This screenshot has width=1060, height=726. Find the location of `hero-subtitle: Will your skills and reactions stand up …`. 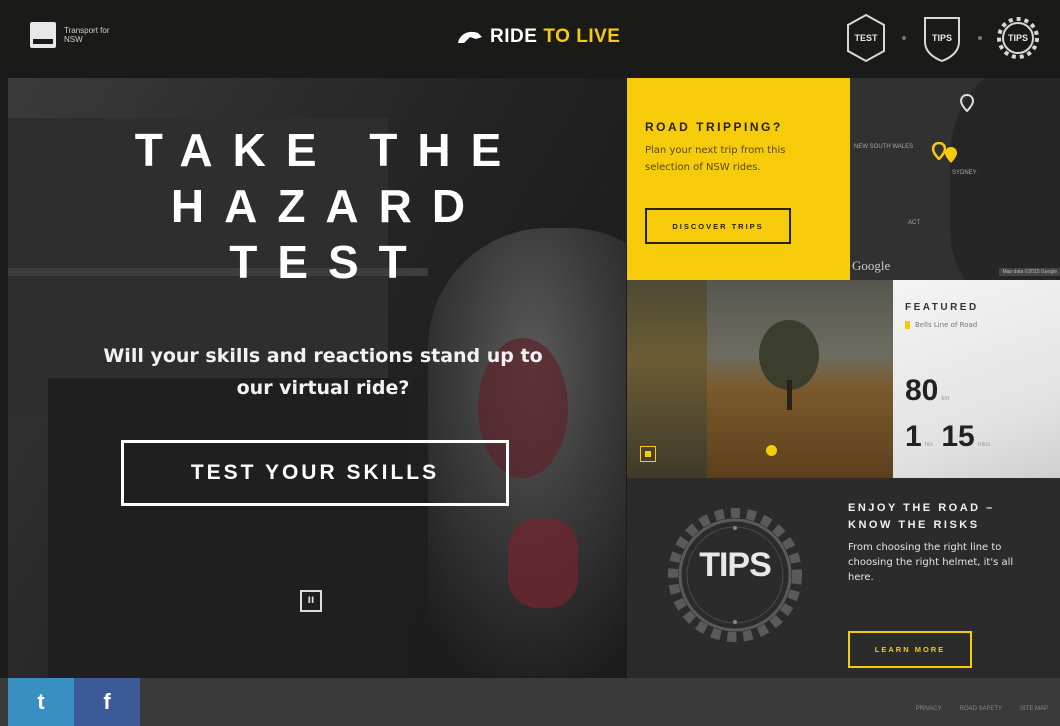

hero-subtitle: Will your skills and reactions stand up … is located at coordinates (323, 372).